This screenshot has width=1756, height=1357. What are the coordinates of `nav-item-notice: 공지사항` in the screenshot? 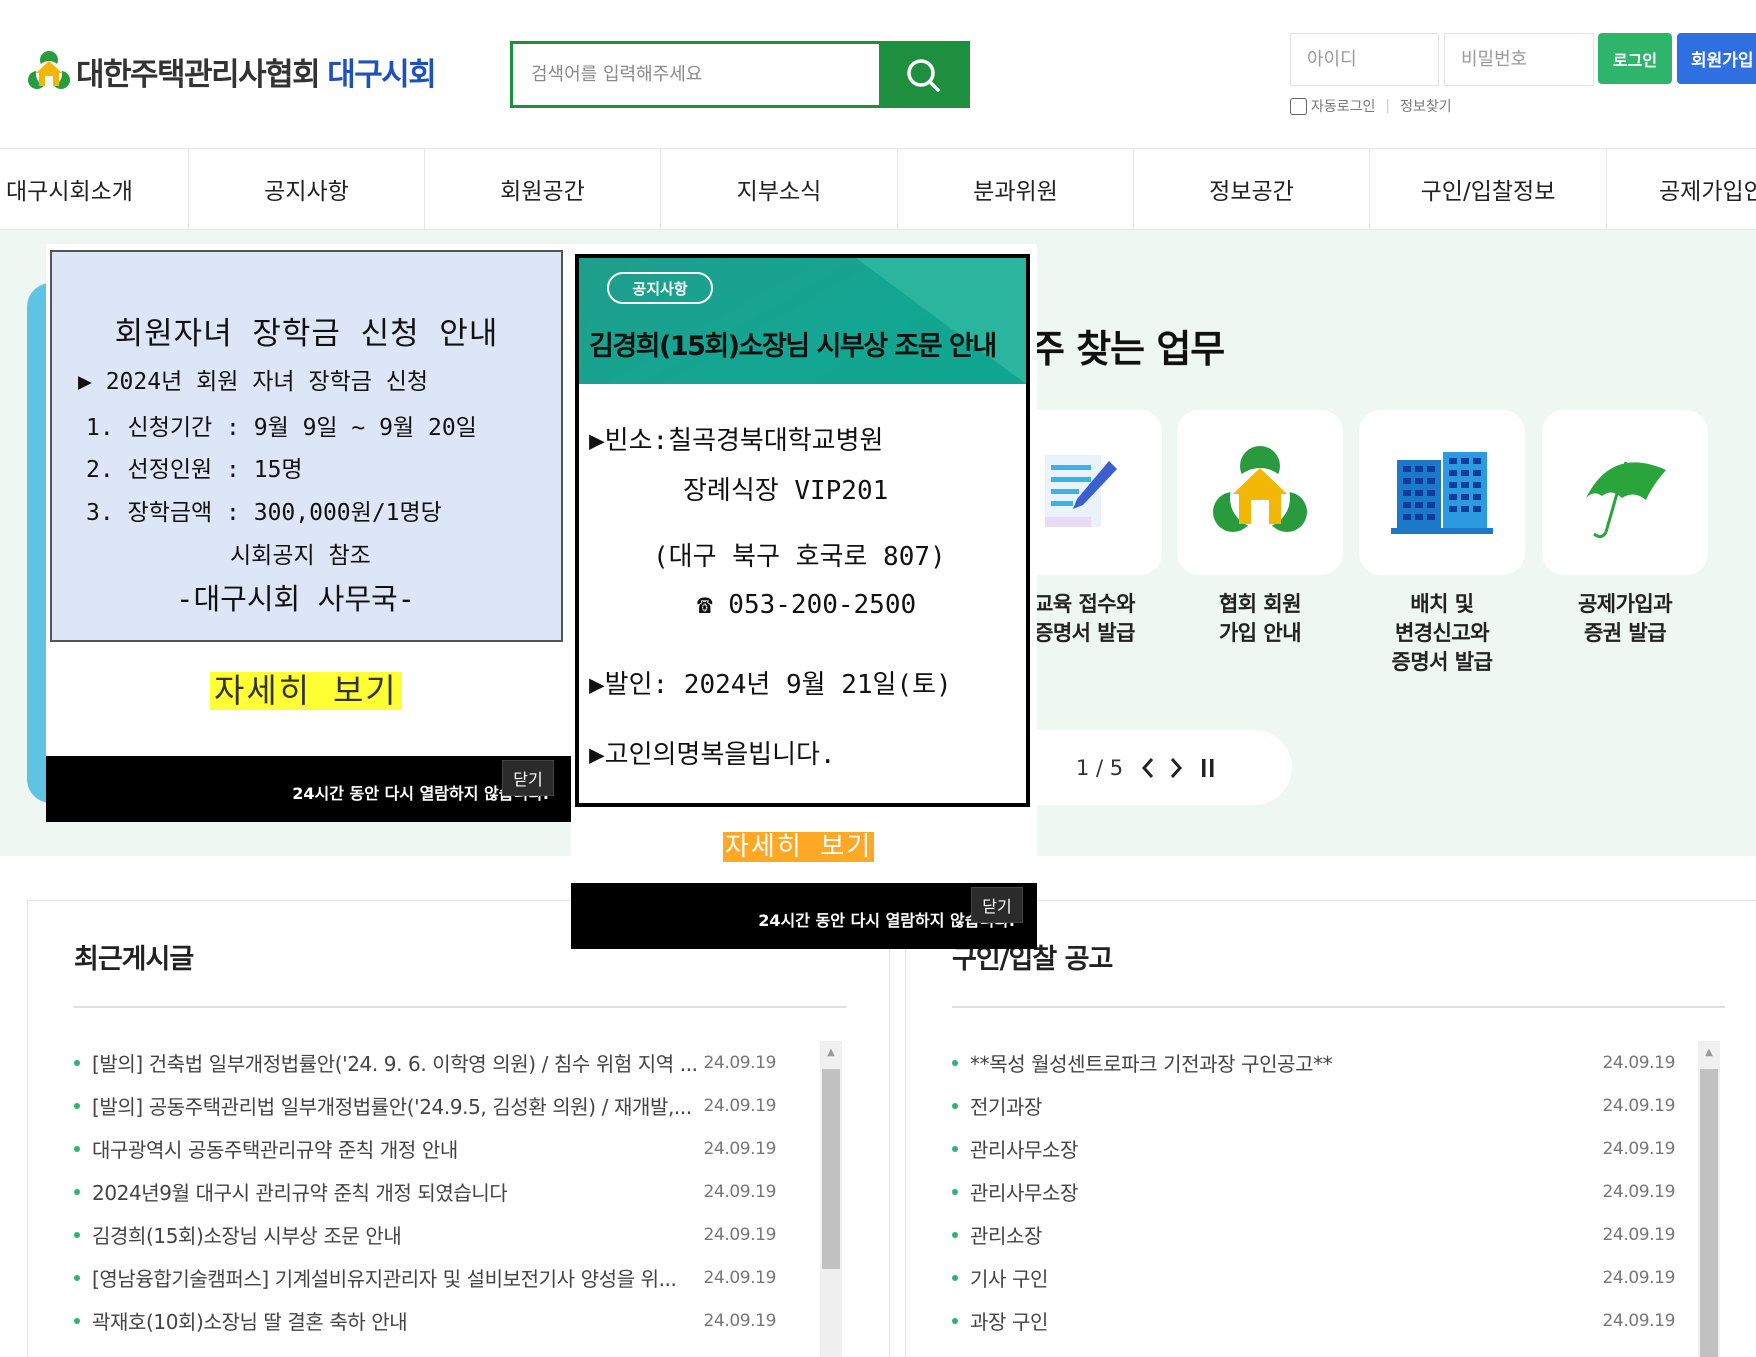 It's located at (307, 189).